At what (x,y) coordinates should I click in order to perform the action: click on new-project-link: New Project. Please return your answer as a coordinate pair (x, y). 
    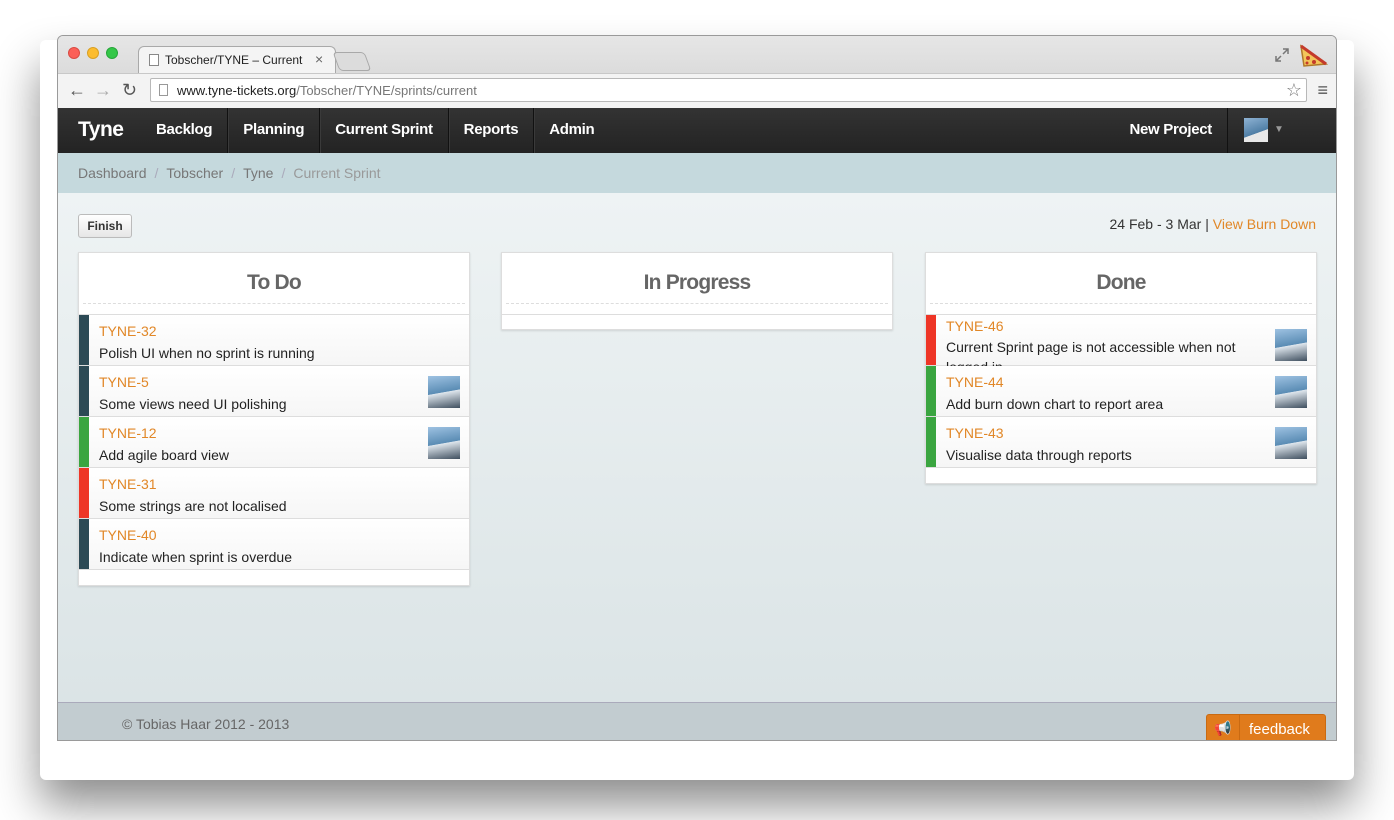
    Looking at the image, I should click on (1170, 130).